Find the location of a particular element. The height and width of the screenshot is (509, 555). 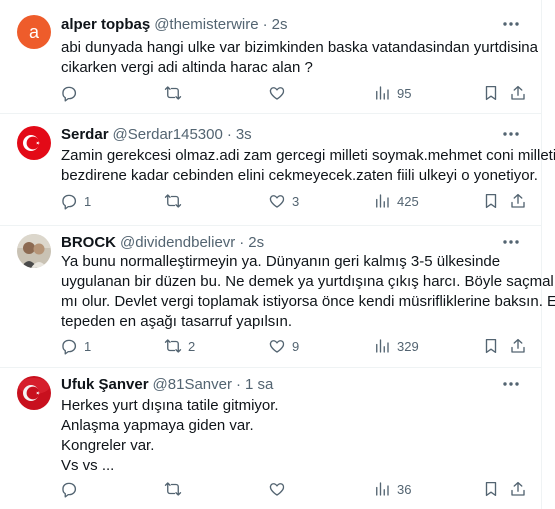

views-button: 36 is located at coordinates (392, 489).